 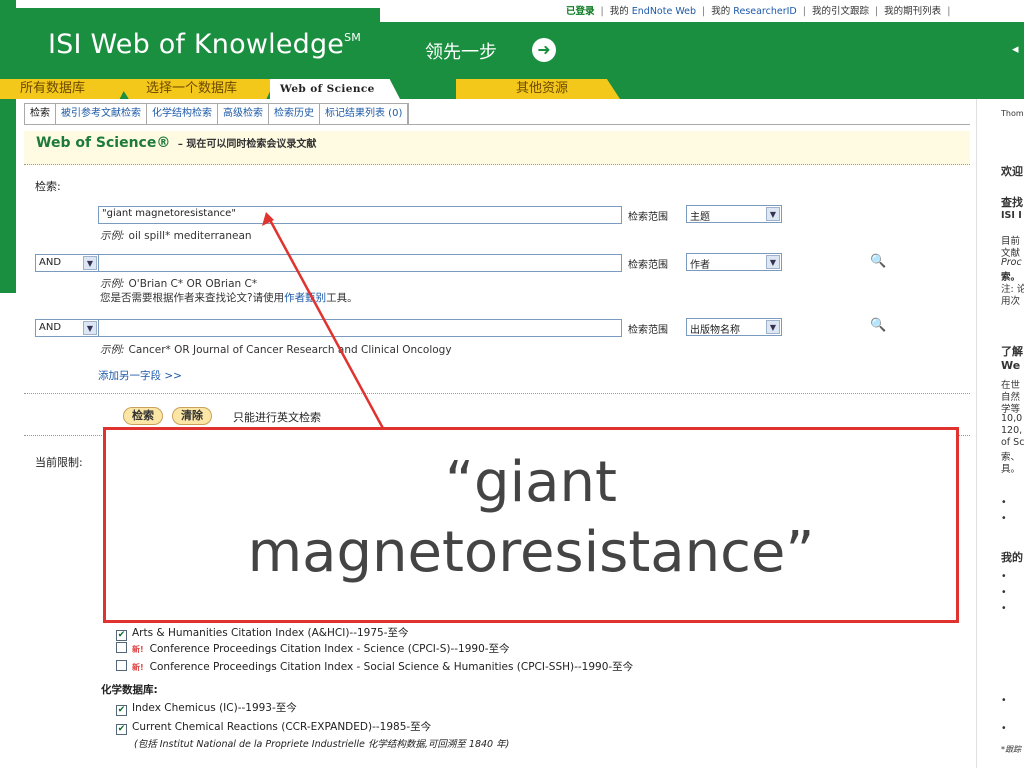 I want to click on operator-select-3: AND ▼, so click(x=67, y=328).